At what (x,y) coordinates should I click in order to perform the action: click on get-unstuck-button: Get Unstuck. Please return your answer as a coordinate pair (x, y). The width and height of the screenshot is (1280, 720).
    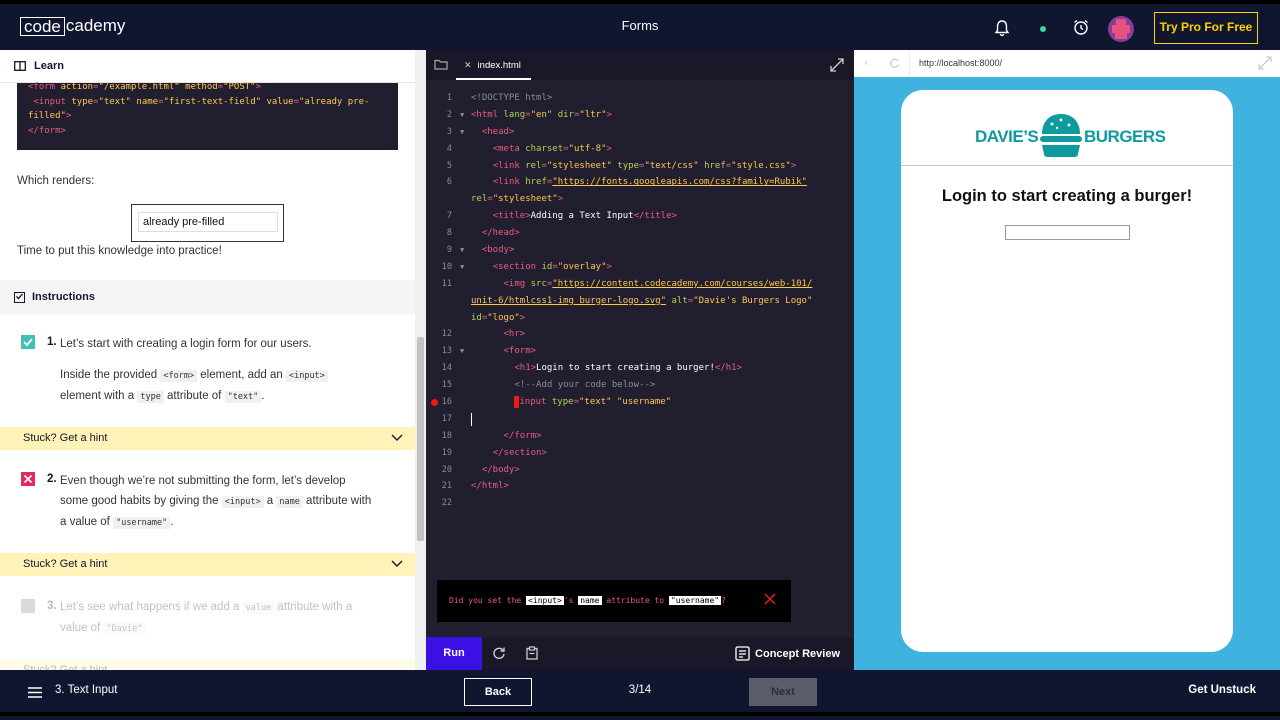
    Looking at the image, I should click on (1222, 690).